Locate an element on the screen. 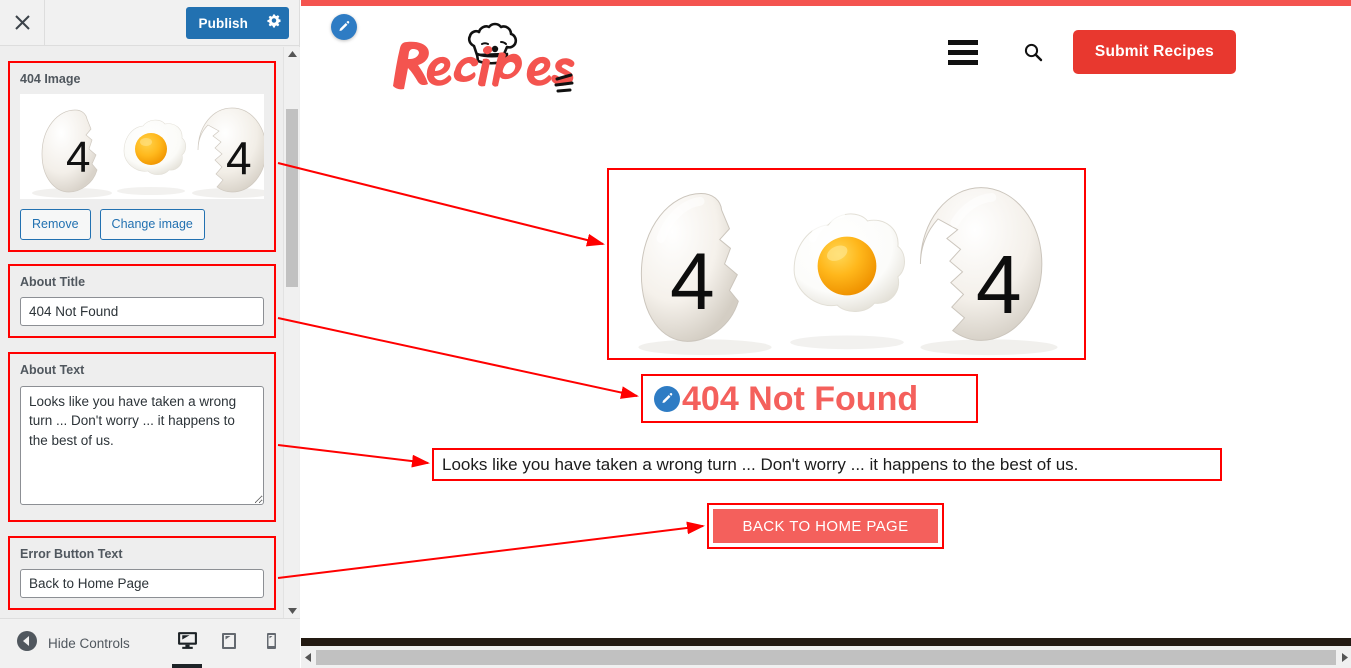  control-label-404-image: 404 Image is located at coordinates (50, 79).